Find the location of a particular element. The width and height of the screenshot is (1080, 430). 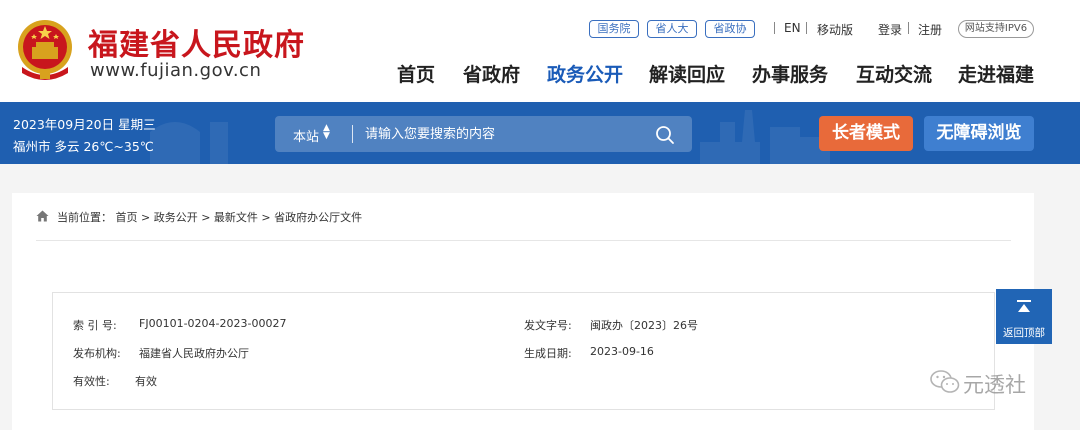

watermark-text: 元透社 is located at coordinates (994, 385).